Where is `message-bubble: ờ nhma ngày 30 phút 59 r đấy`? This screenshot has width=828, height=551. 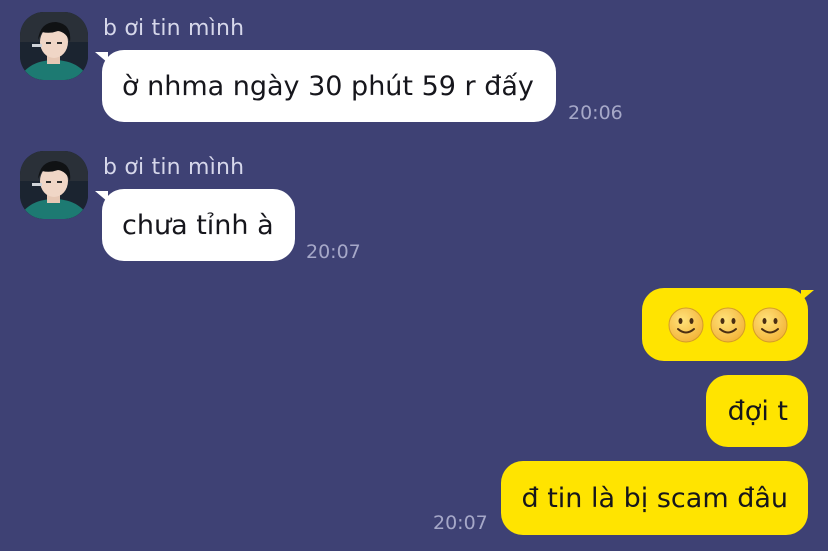
message-bubble: ờ nhma ngày 30 phút 59 r đấy is located at coordinates (329, 86).